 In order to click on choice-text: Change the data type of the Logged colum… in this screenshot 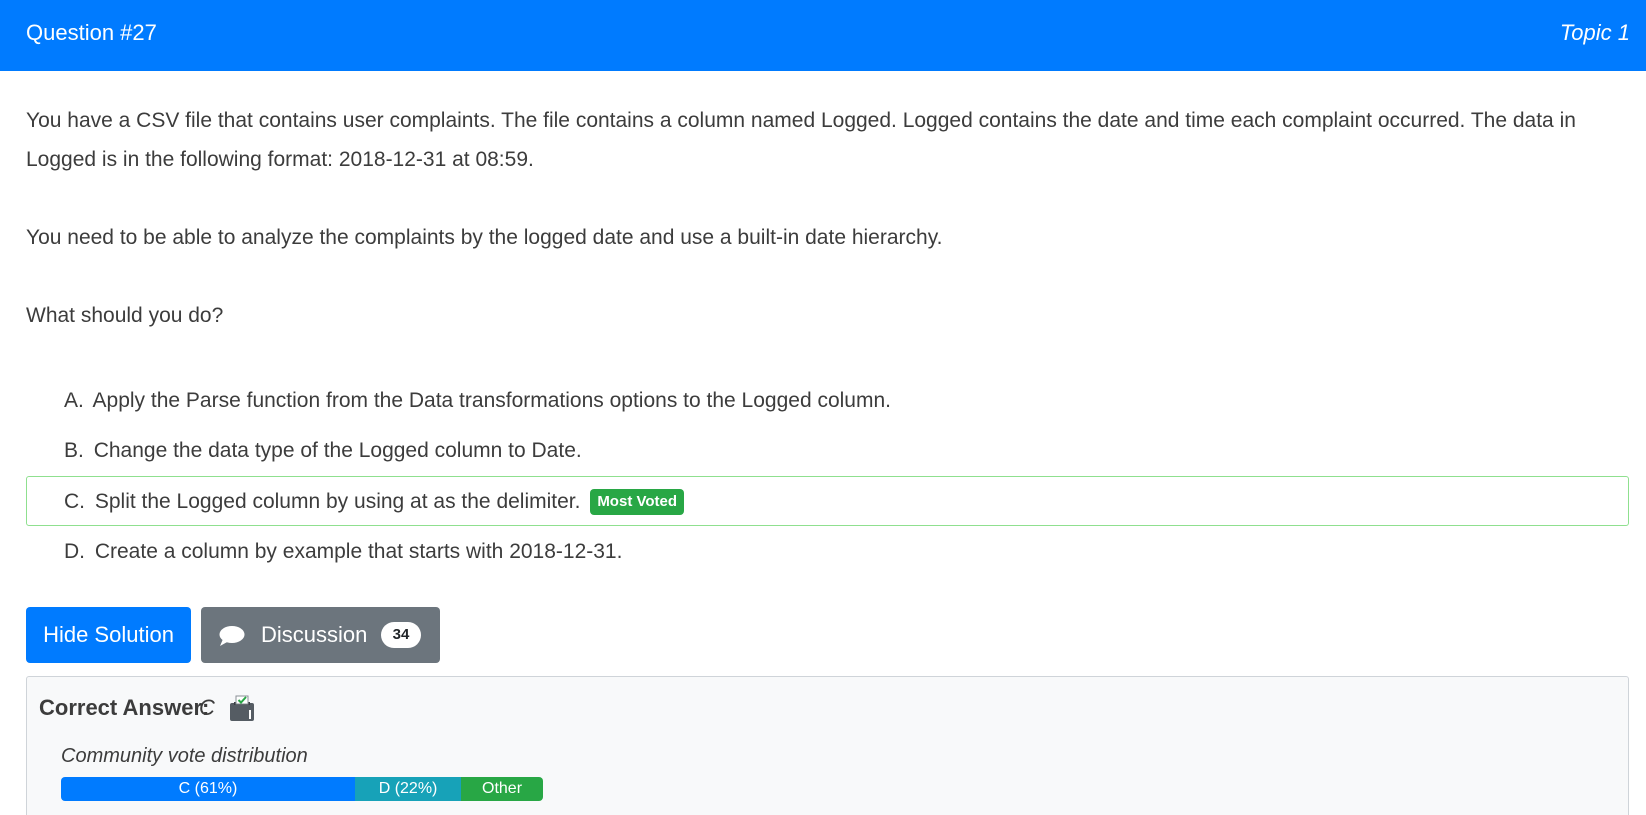, I will do `click(337, 450)`.